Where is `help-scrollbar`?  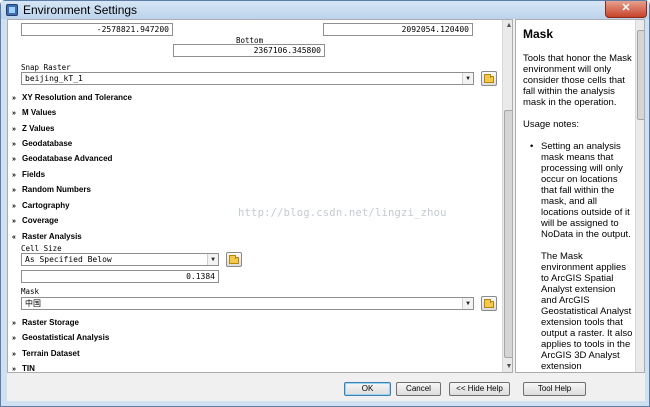
help-scrollbar is located at coordinates (639, 196).